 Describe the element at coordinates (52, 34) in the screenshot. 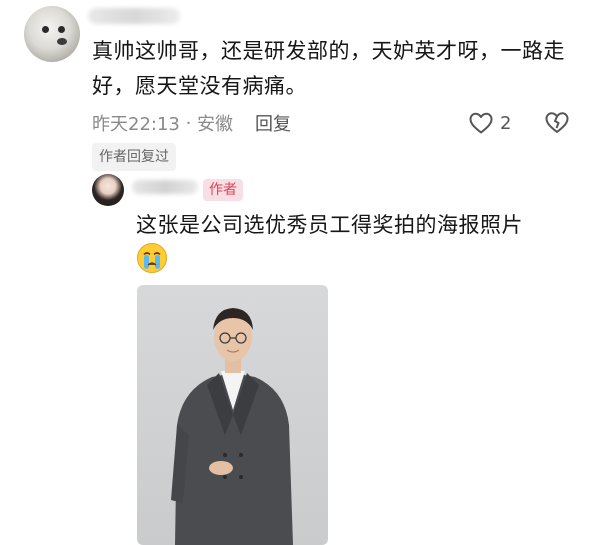

I see `commenter-avatar` at that location.